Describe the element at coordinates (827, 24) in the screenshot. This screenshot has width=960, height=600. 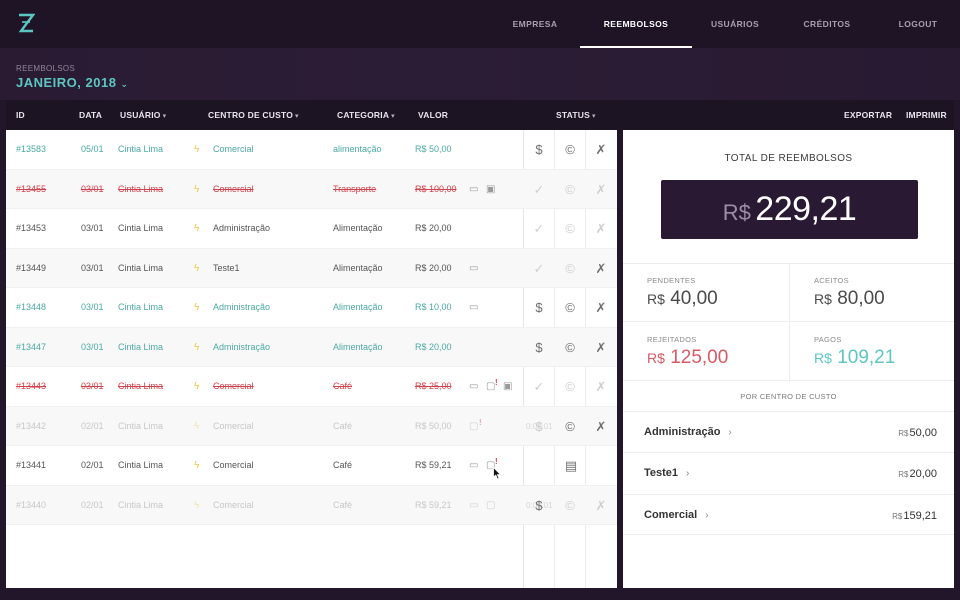
I see `nav-creditos: CRÉDITOS` at that location.